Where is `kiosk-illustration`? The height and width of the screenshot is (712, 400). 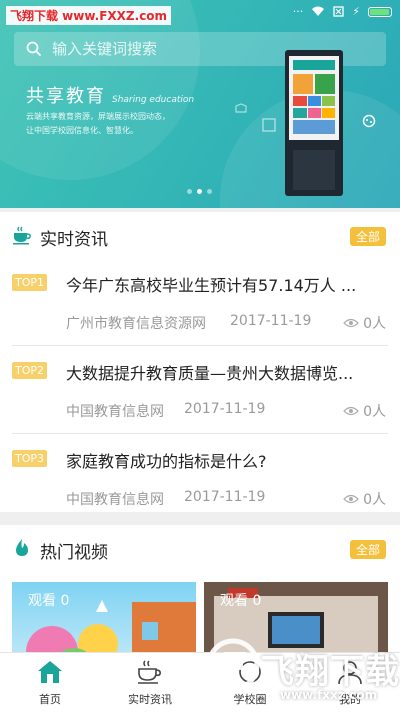
kiosk-illustration is located at coordinates (314, 123).